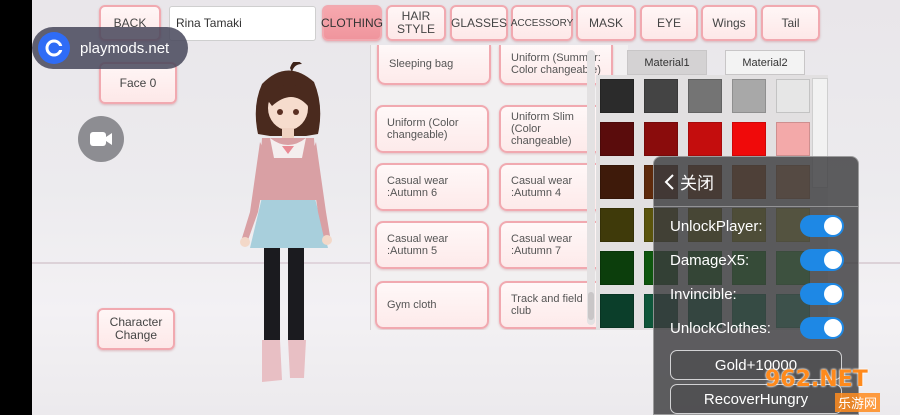 The width and height of the screenshot is (900, 415). What do you see at coordinates (716, 226) in the screenshot?
I see `toggle-label: UnlockPlayer:` at bounding box center [716, 226].